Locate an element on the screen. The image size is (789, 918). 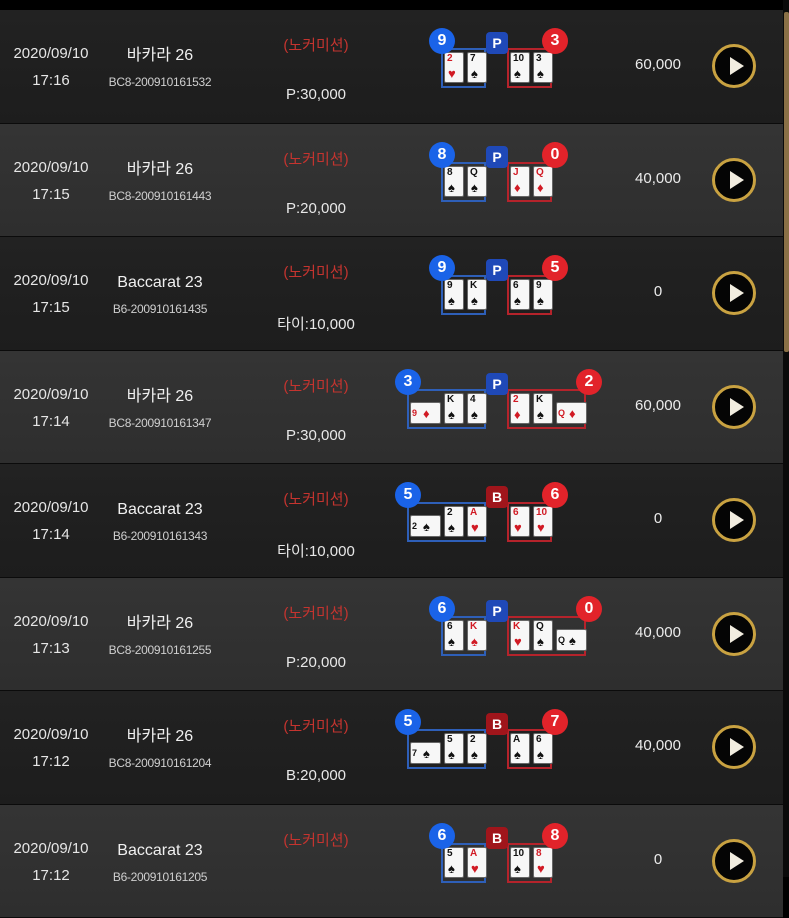
player-cards: 2♠2♠A♥ is located at coordinates (448, 521).